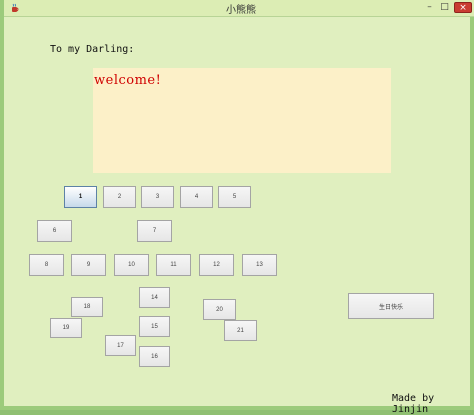 The height and width of the screenshot is (415, 474). Describe the element at coordinates (216, 265) in the screenshot. I see `button-12: 12` at that location.